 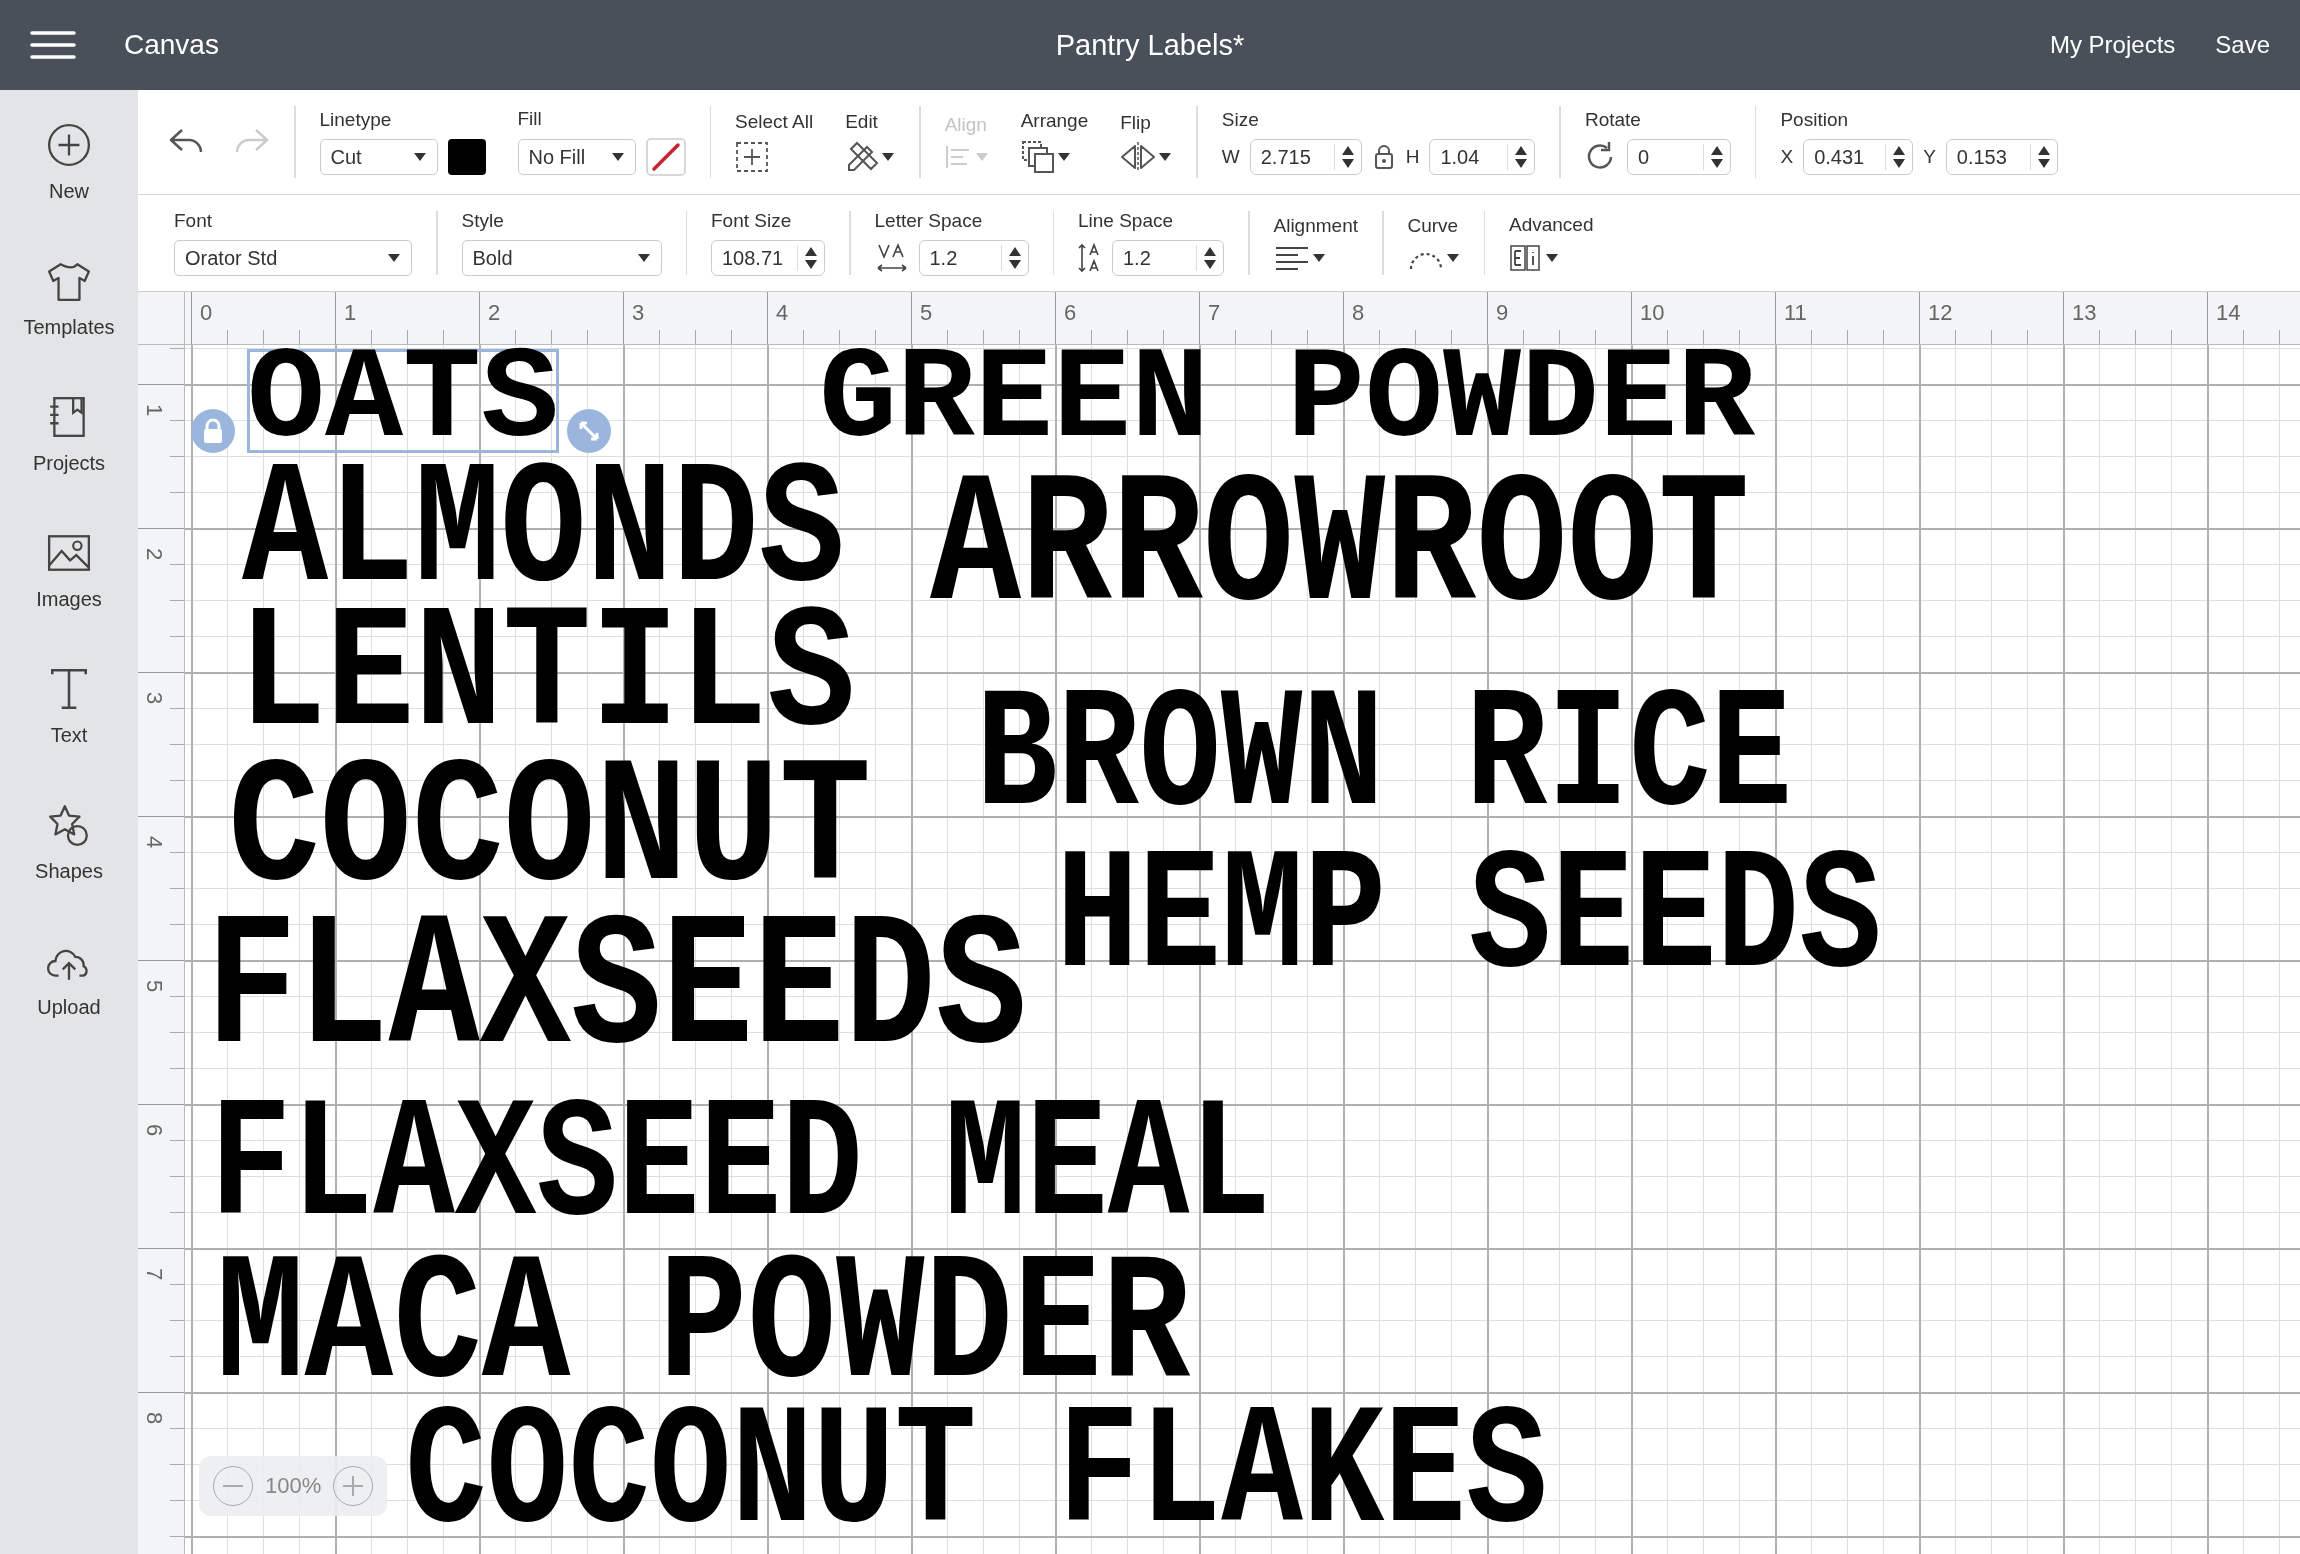 I want to click on design-text: COCONUT, so click(x=550, y=831).